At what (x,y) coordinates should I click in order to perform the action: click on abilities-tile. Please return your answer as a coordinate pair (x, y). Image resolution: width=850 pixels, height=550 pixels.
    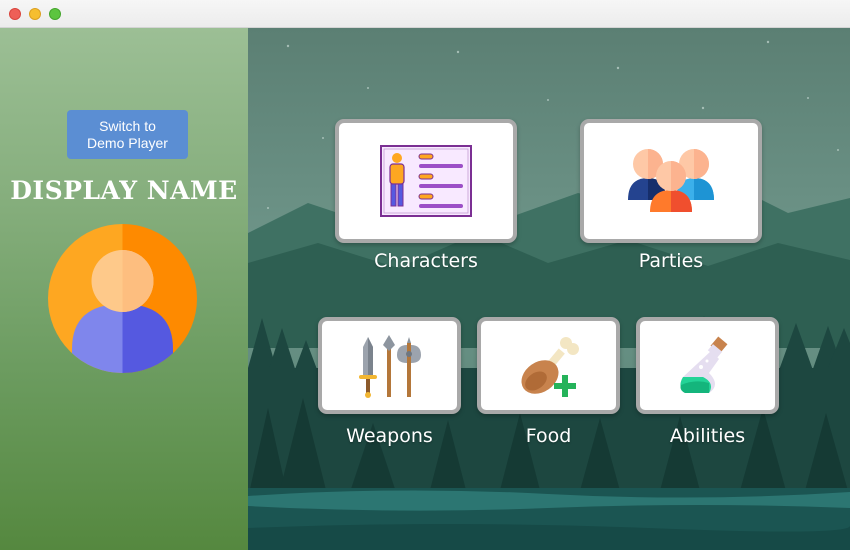
    Looking at the image, I should click on (707, 365).